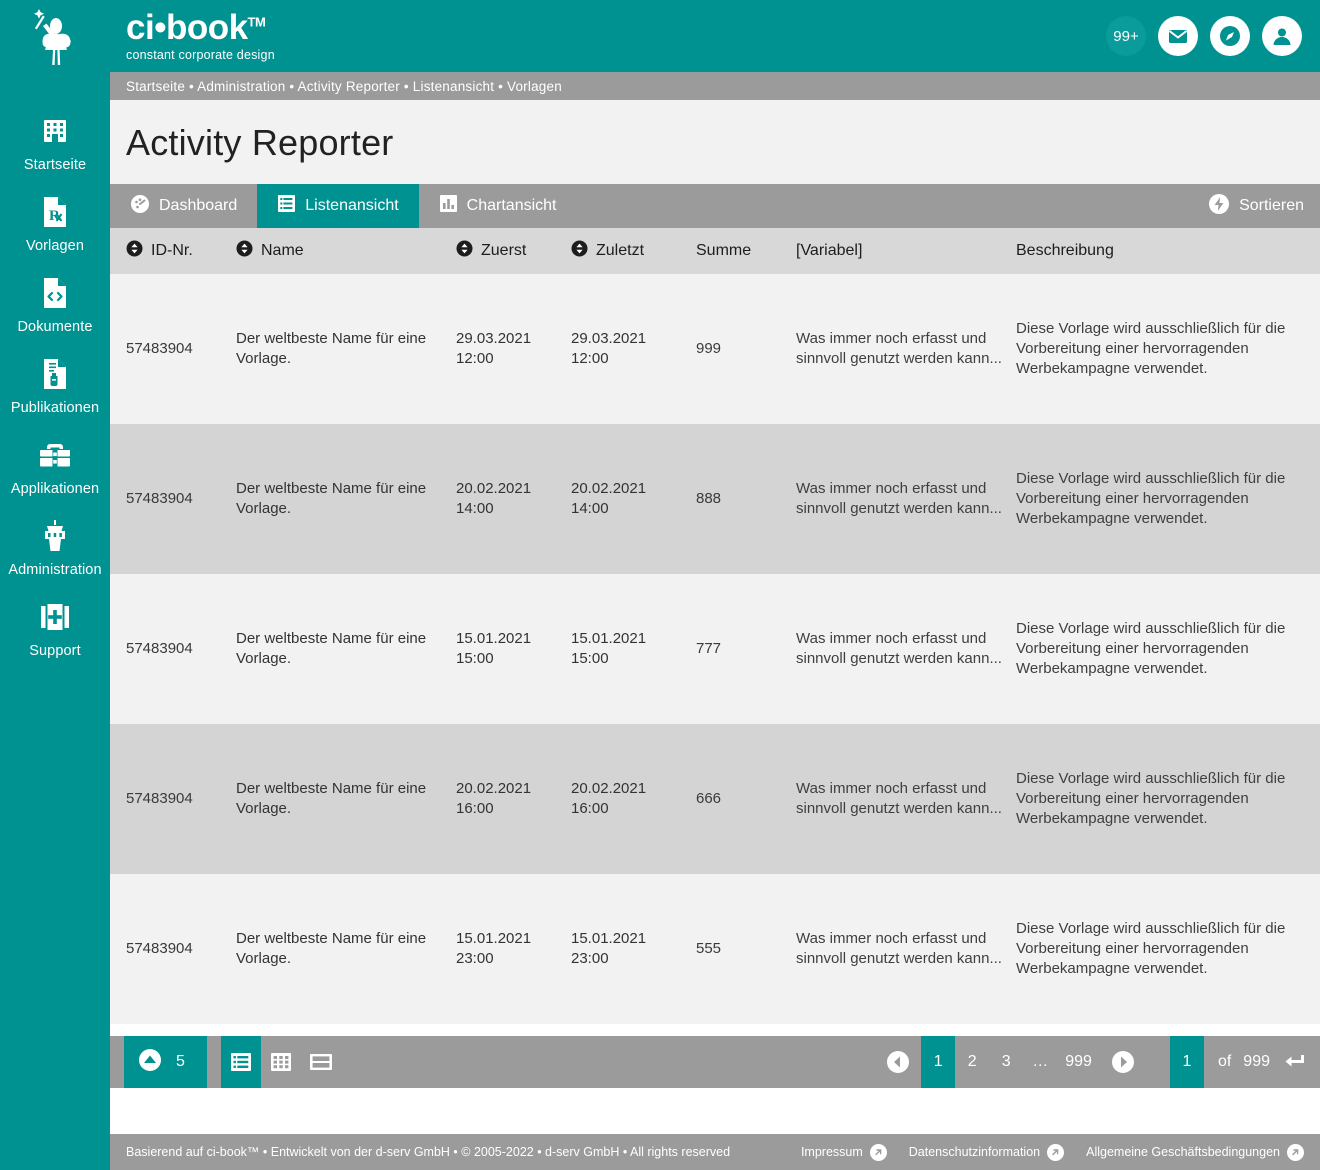  What do you see at coordinates (281, 1062) in the screenshot?
I see `grid-view-icon` at bounding box center [281, 1062].